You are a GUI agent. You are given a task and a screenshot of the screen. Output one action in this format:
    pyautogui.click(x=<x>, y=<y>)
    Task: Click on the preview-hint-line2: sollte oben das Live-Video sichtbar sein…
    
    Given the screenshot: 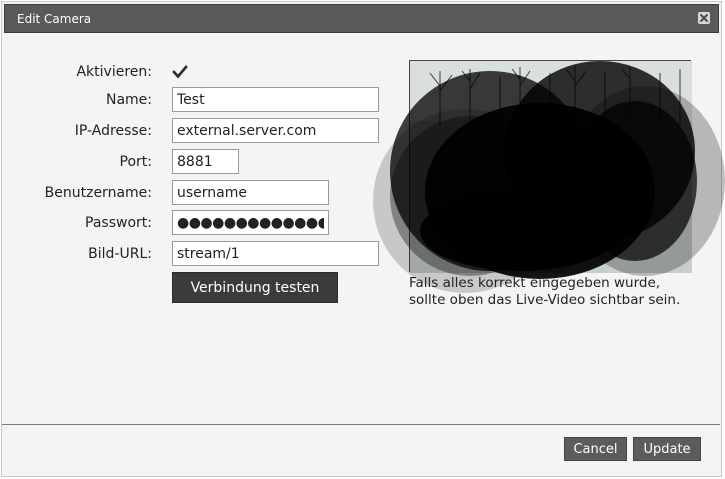 What is the action you would take?
    pyautogui.click(x=545, y=300)
    